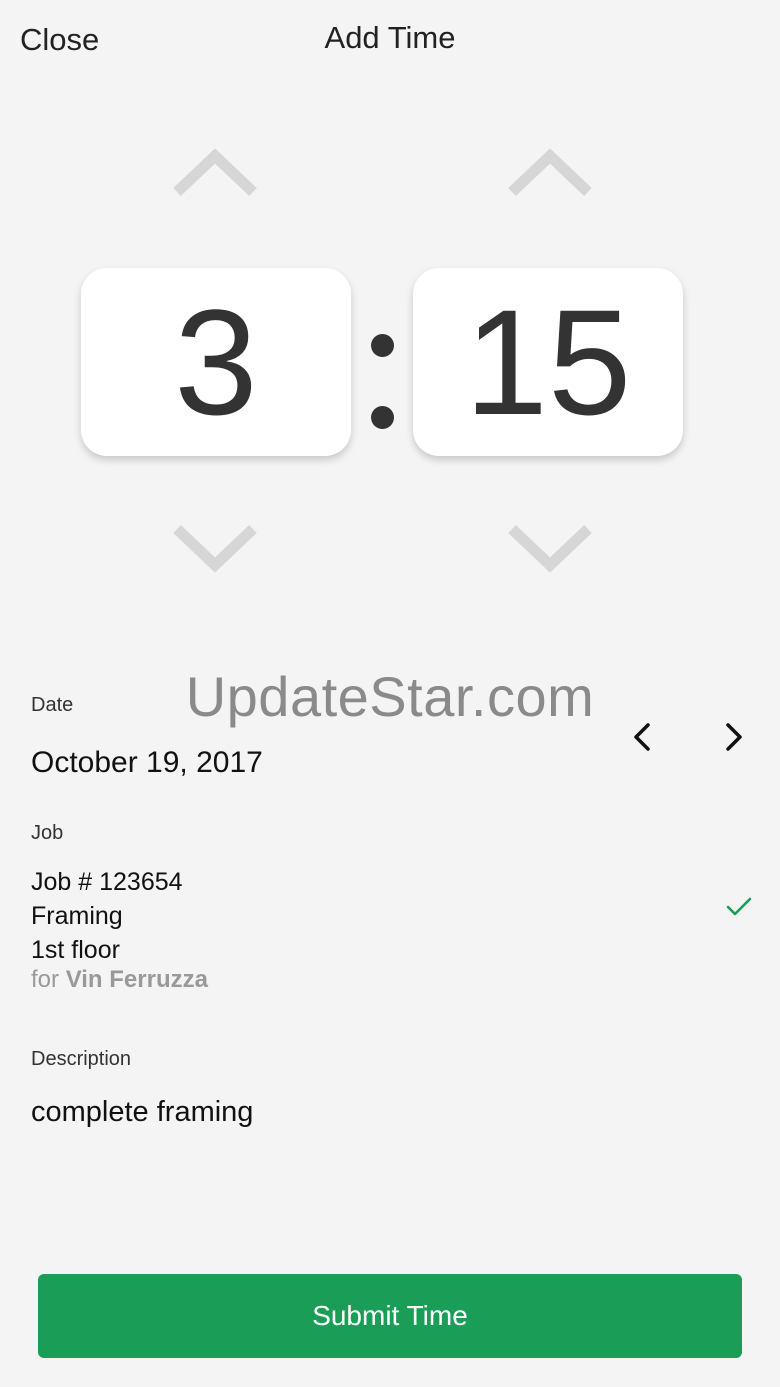 The image size is (780, 1387). I want to click on minutes-value: 15, so click(548, 361).